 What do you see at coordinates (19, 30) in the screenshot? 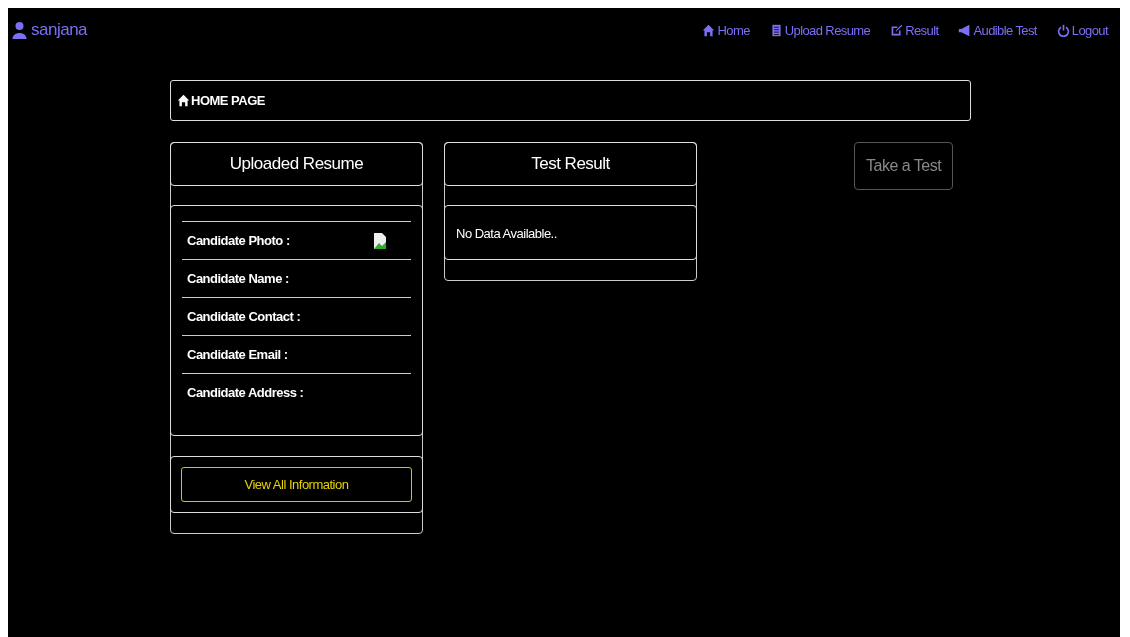
I see `user-icon` at bounding box center [19, 30].